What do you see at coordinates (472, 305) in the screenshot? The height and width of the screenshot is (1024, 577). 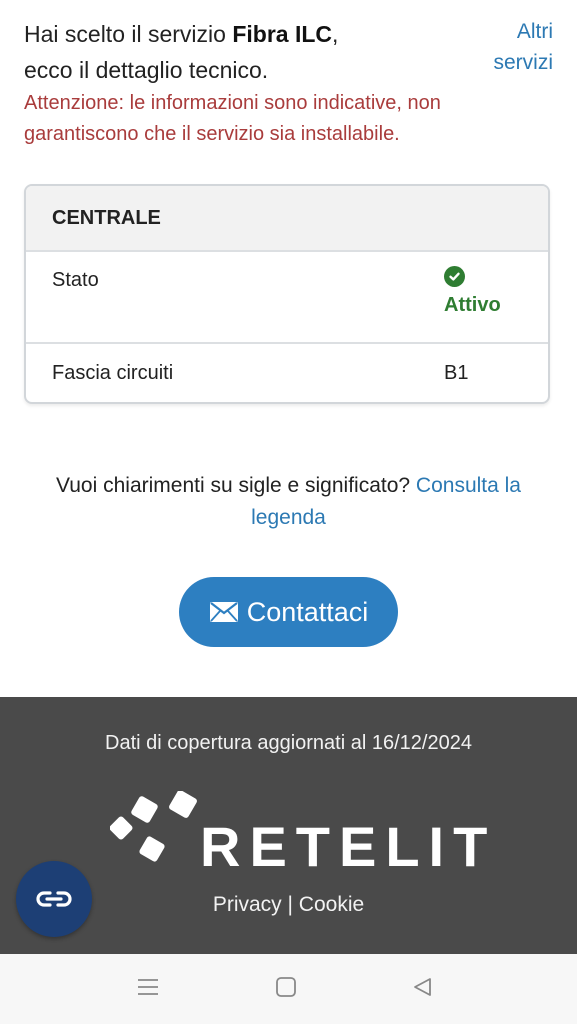 I see `status-active-text: Attivo` at bounding box center [472, 305].